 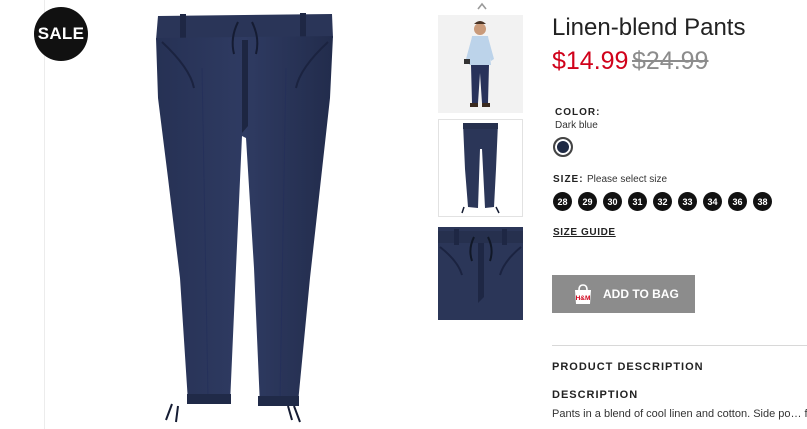 What do you see at coordinates (584, 232) in the screenshot?
I see `size-guide-link: SIZE GUIDE` at bounding box center [584, 232].